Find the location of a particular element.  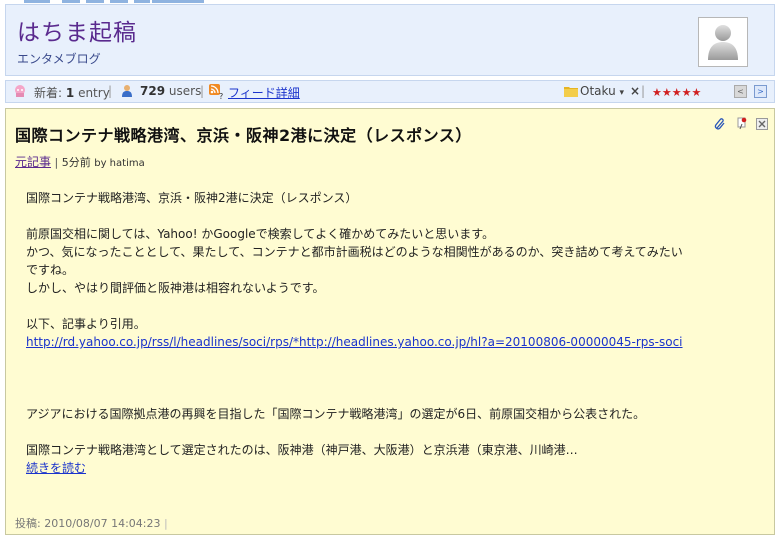

top-strip is located at coordinates (389, 1).